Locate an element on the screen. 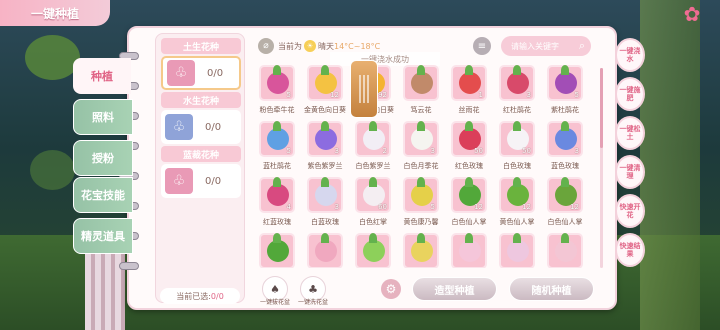 The image size is (720, 330). seed-slot: 60 is located at coordinates (373, 195).